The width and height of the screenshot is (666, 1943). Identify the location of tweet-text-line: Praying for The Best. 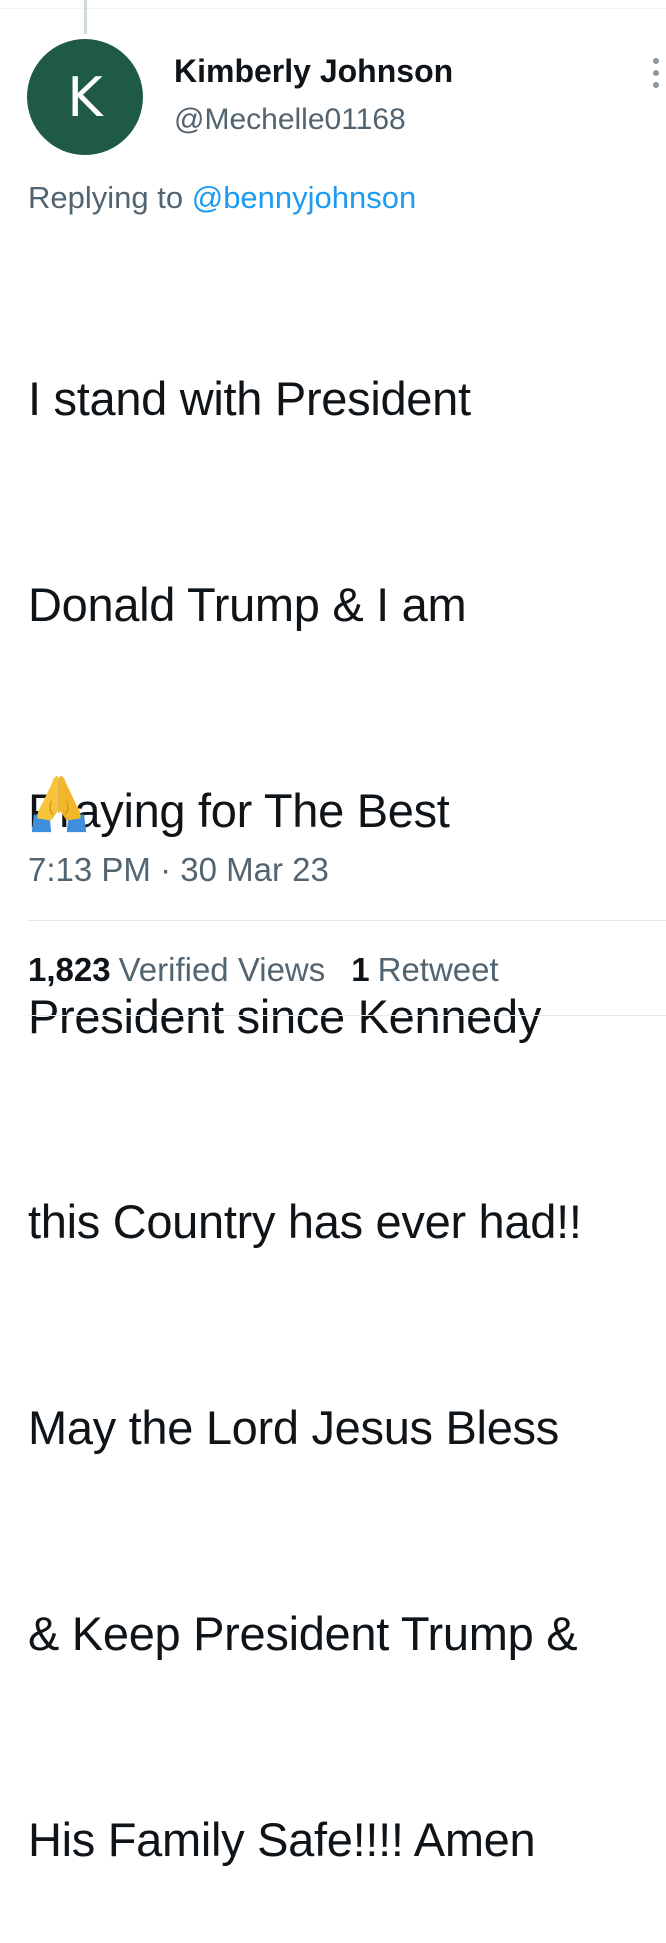
(239, 810).